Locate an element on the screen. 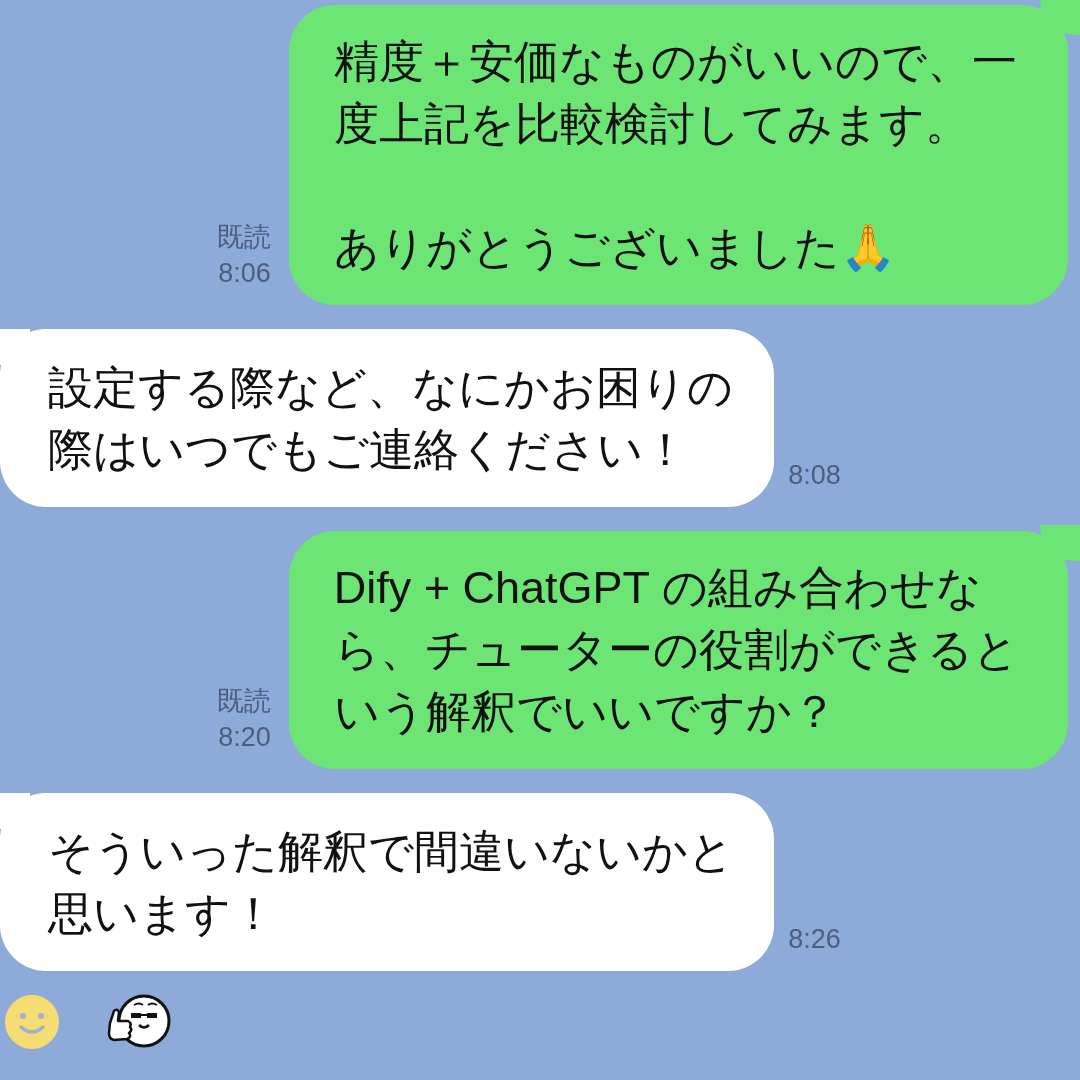 This screenshot has width=1080, height=1080. message-text: そういった解釈で間違いないかと思います！ is located at coordinates (391, 883).